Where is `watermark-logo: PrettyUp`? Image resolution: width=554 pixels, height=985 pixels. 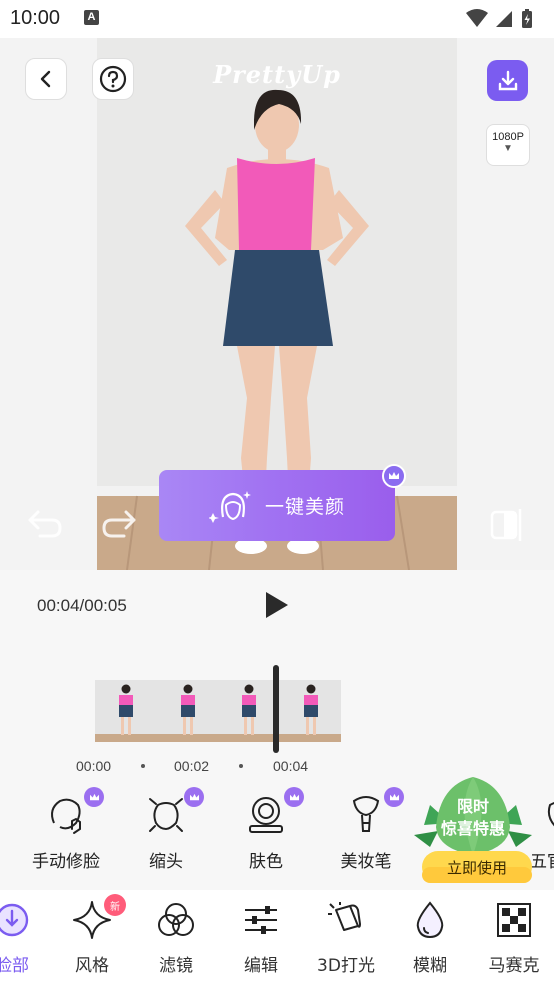 watermark-logo: PrettyUp is located at coordinates (277, 77).